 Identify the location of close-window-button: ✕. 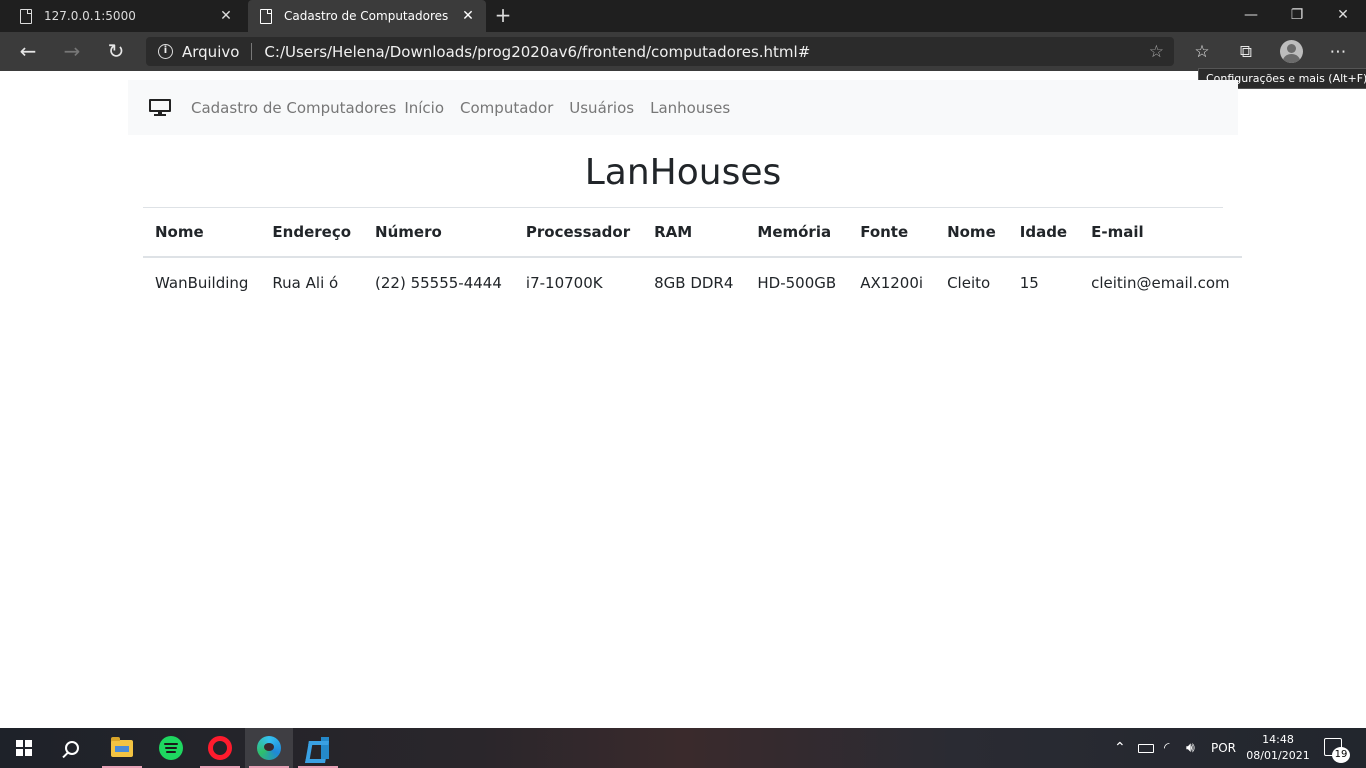
(1343, 16).